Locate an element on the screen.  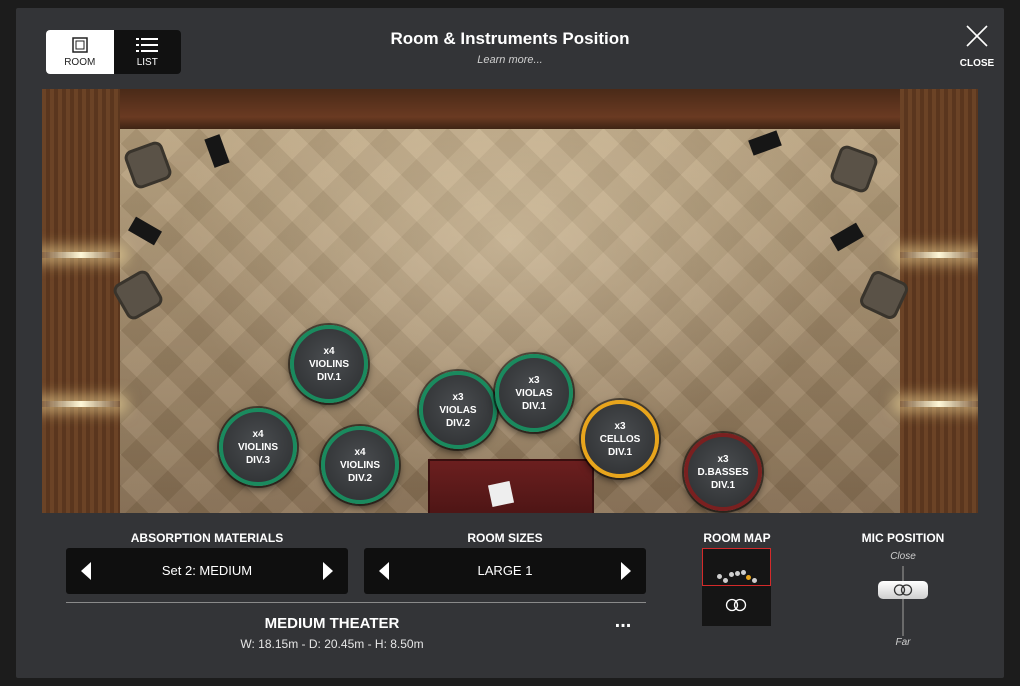
room-left-wall is located at coordinates (81, 301).